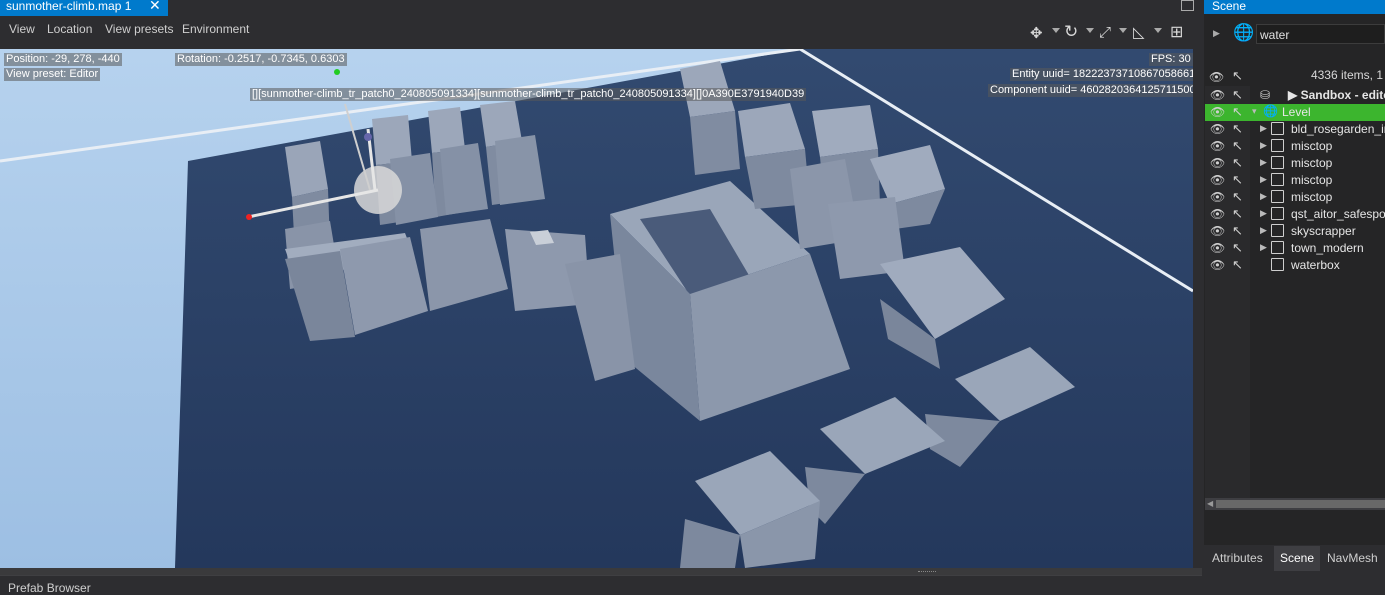  I want to click on entity-uuid: Entity uuid= 18222373710867058661, so click(1101, 74).